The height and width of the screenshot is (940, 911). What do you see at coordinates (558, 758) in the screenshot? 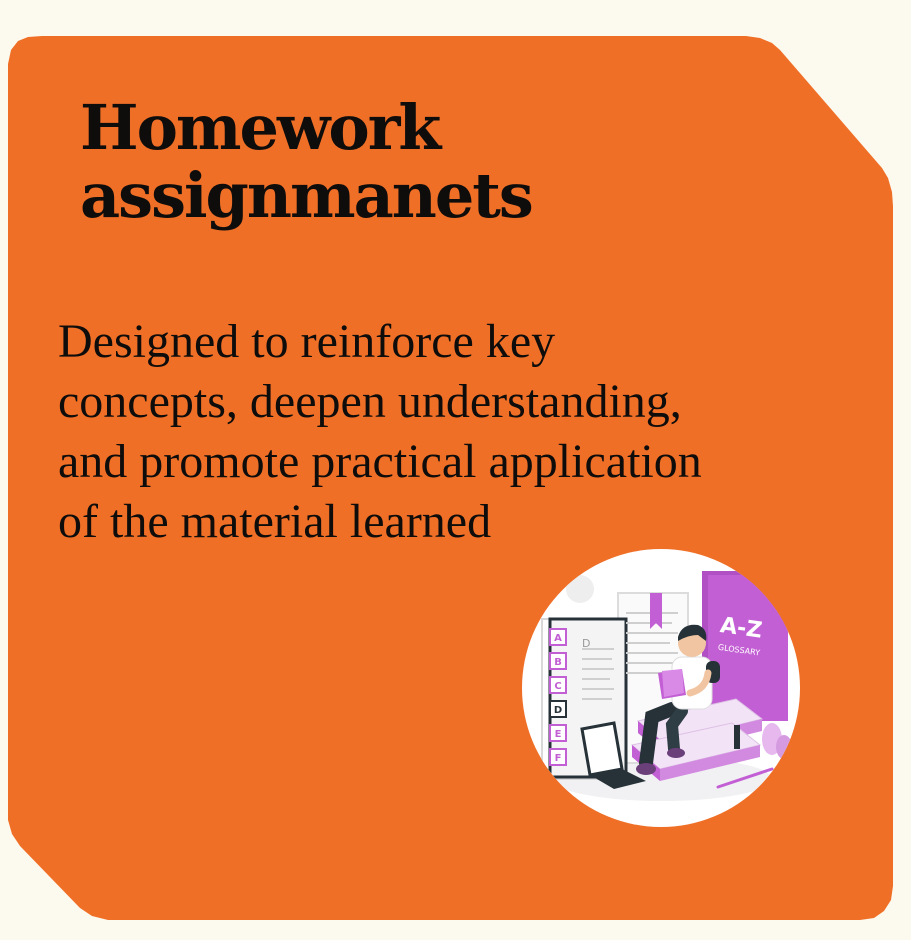
I see `index-tab-f: F` at bounding box center [558, 758].